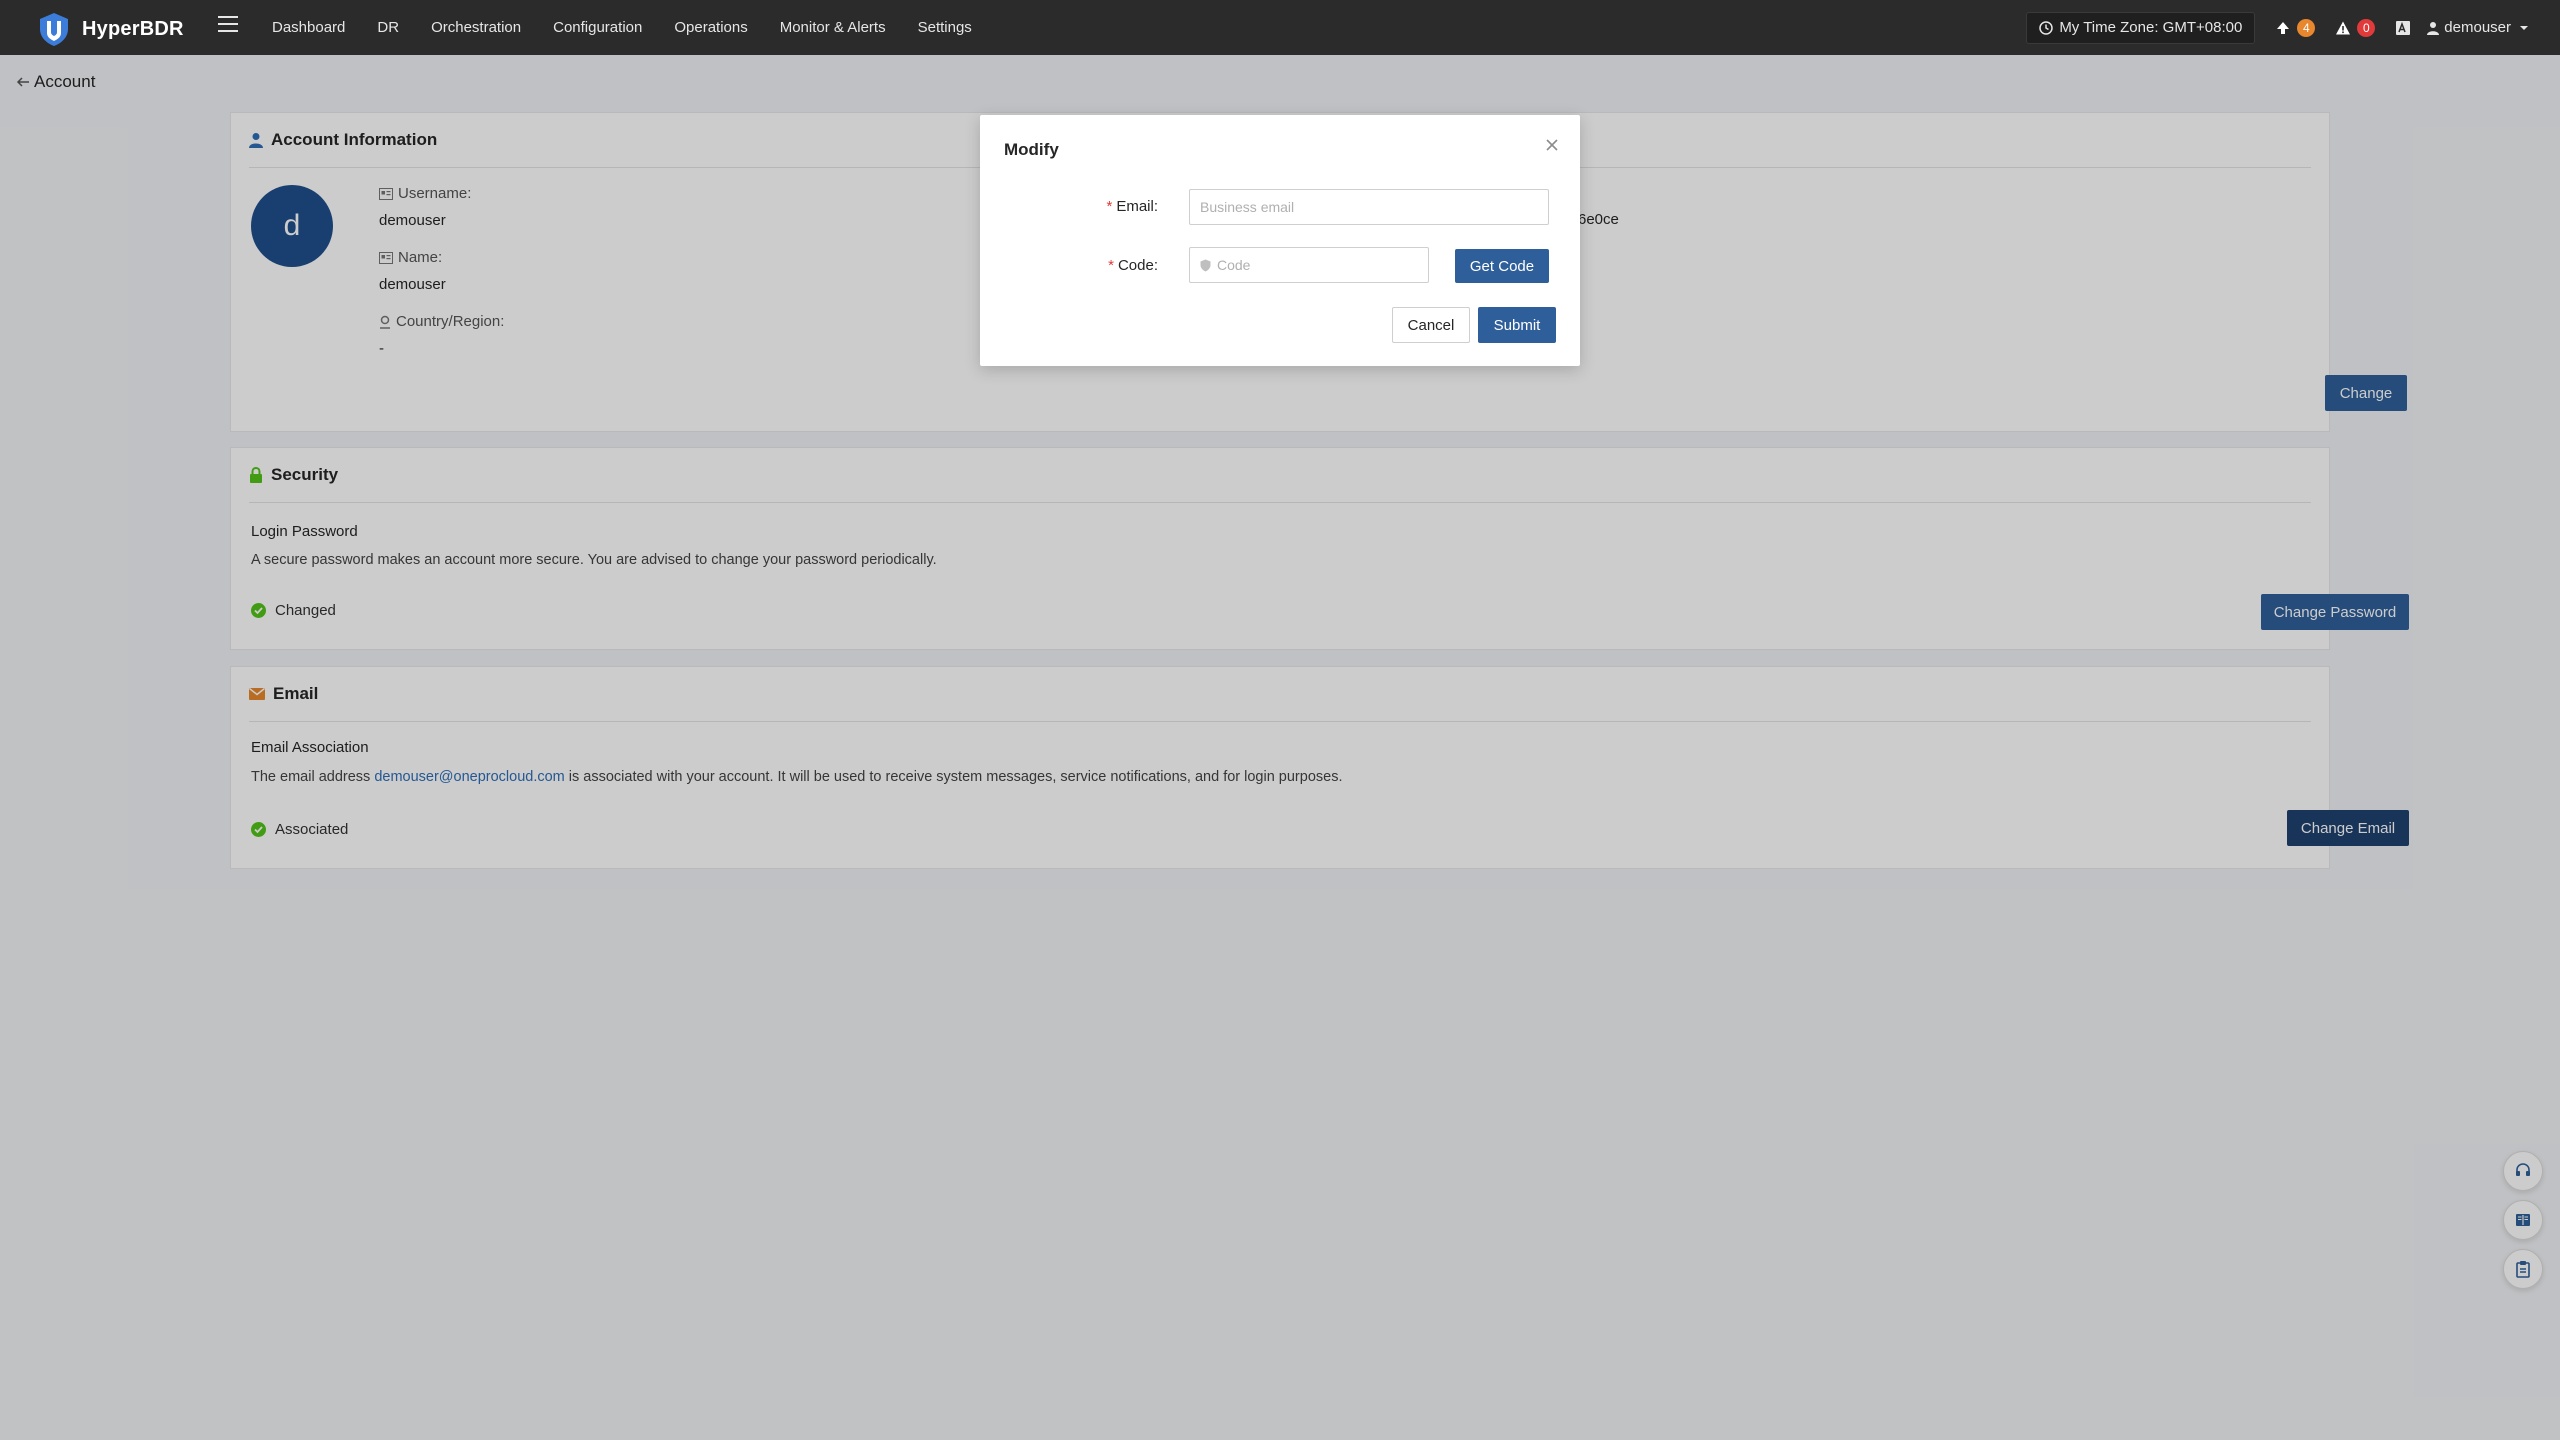  Describe the element at coordinates (2477, 27) in the screenshot. I see `user-name: demouser` at that location.